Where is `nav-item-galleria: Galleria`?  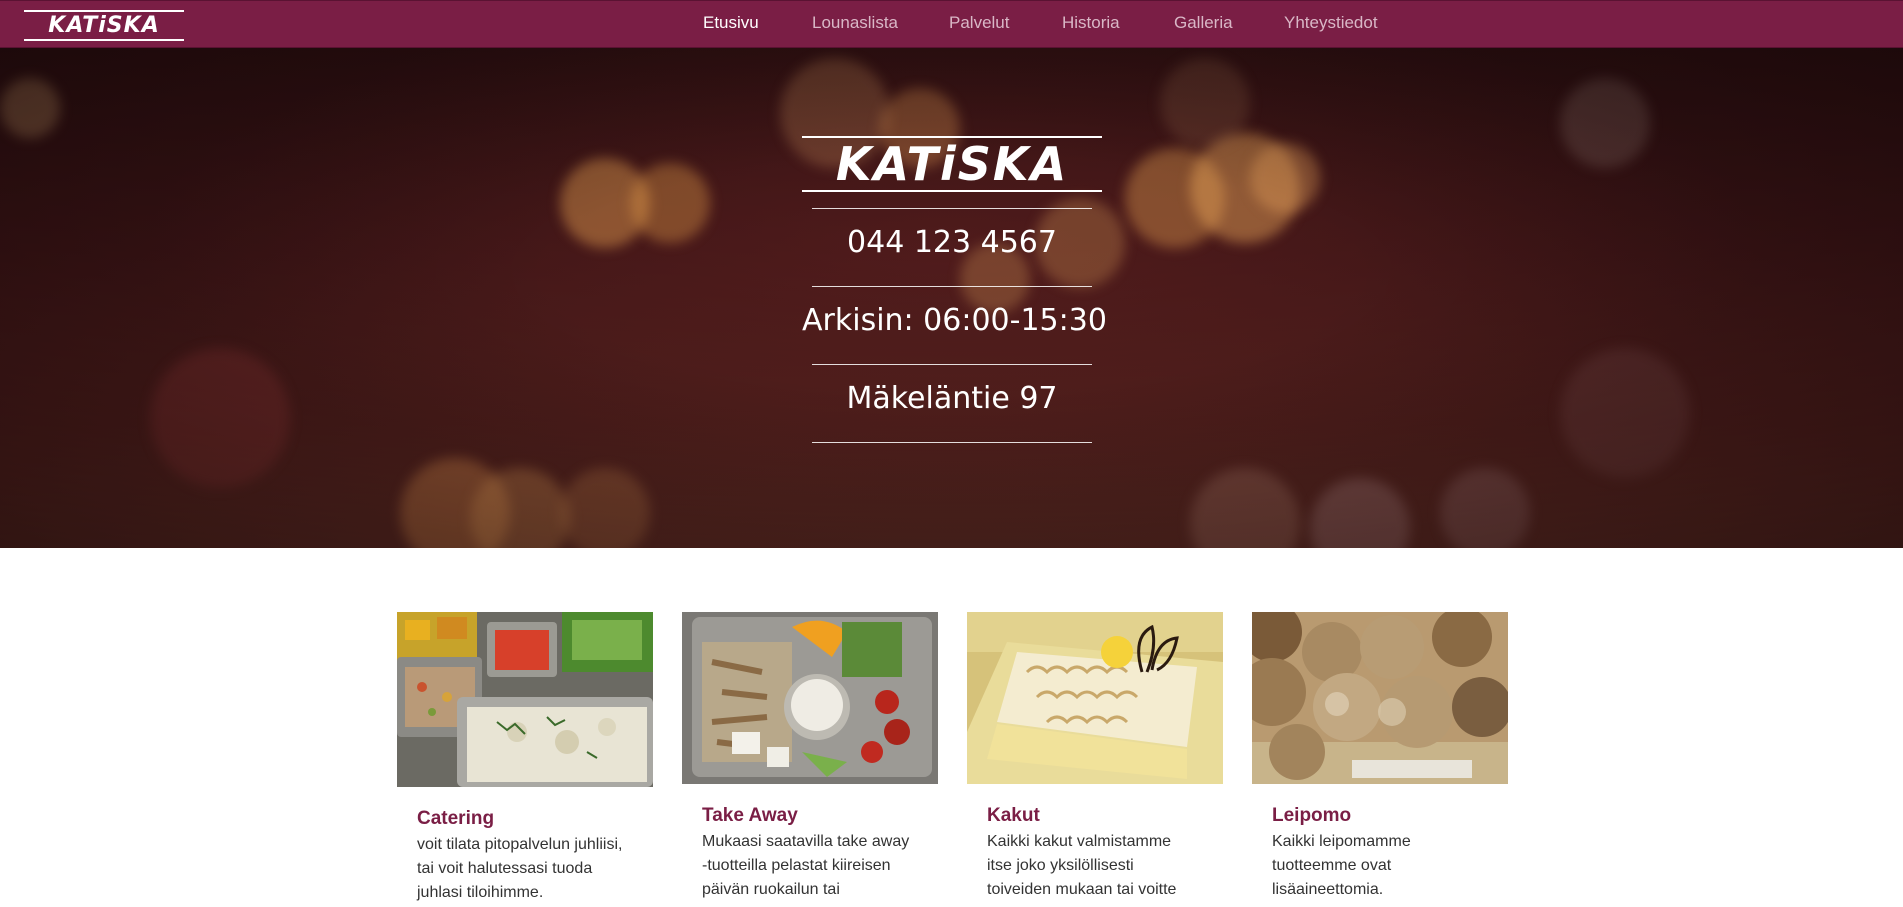
nav-item-galleria: Galleria is located at coordinates (1203, 23).